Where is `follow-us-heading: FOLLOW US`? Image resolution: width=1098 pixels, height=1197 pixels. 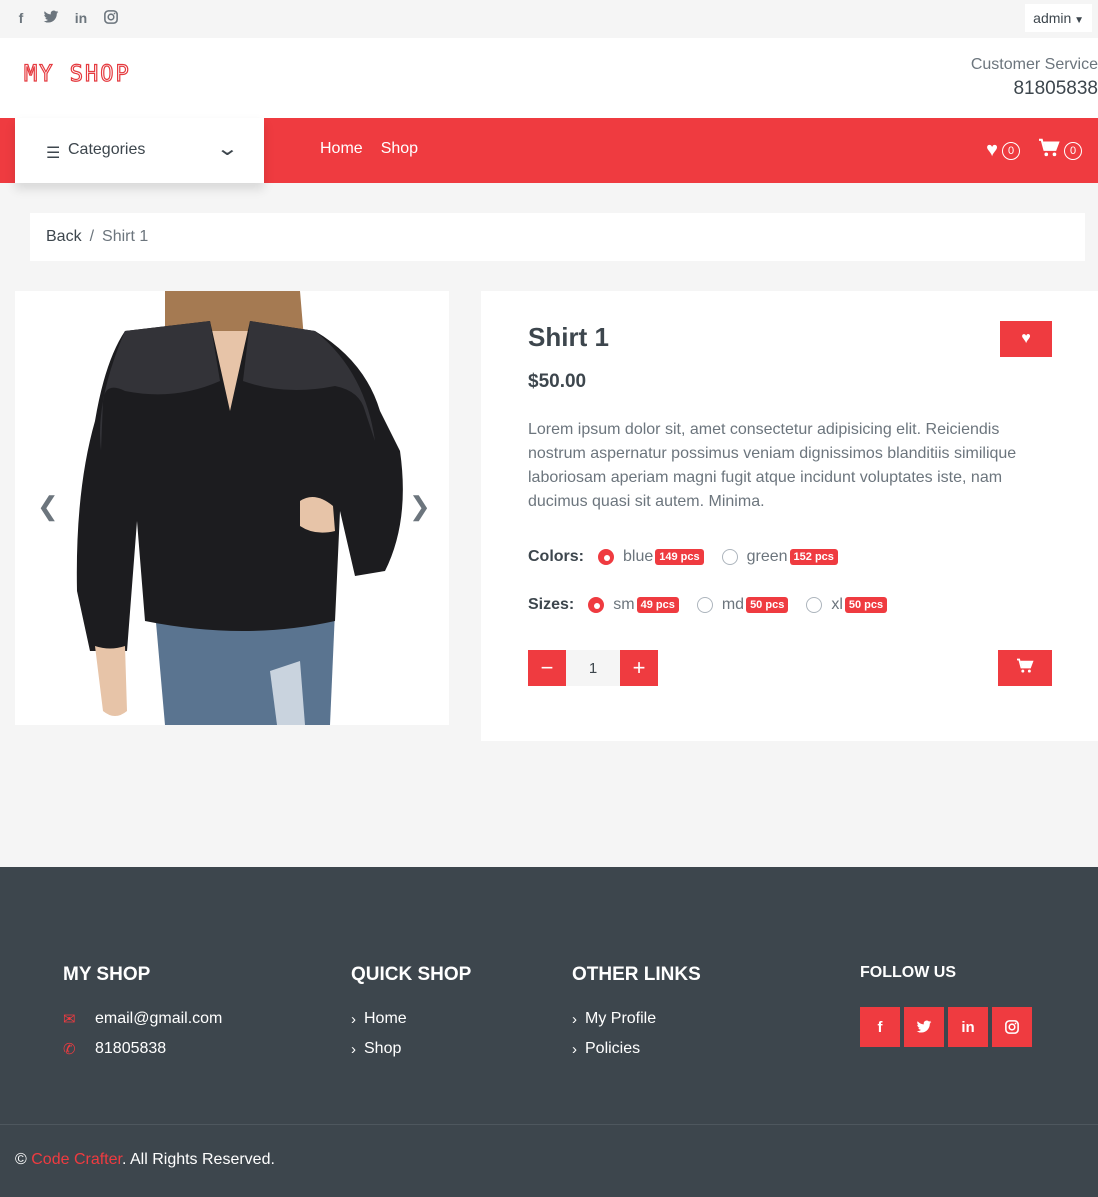 follow-us-heading: FOLLOW US is located at coordinates (908, 972).